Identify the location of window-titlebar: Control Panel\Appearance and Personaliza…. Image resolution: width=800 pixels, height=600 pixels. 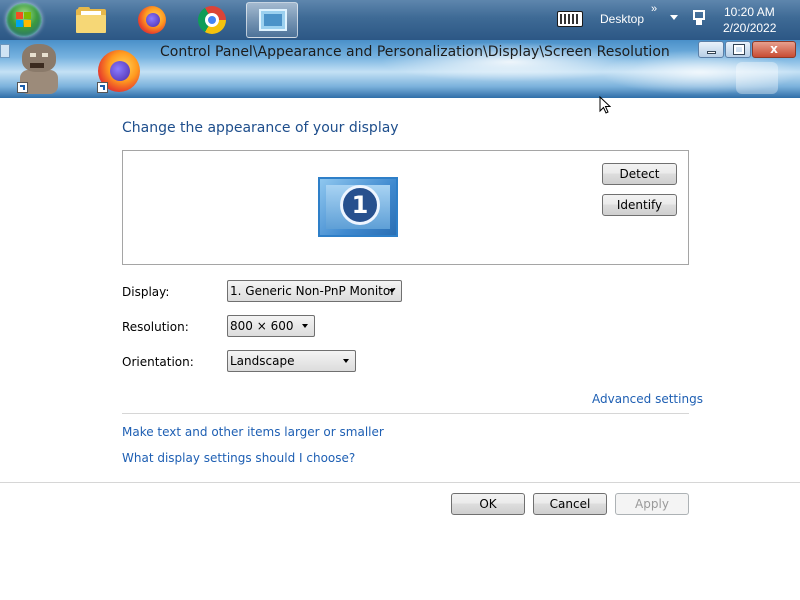
(400, 69).